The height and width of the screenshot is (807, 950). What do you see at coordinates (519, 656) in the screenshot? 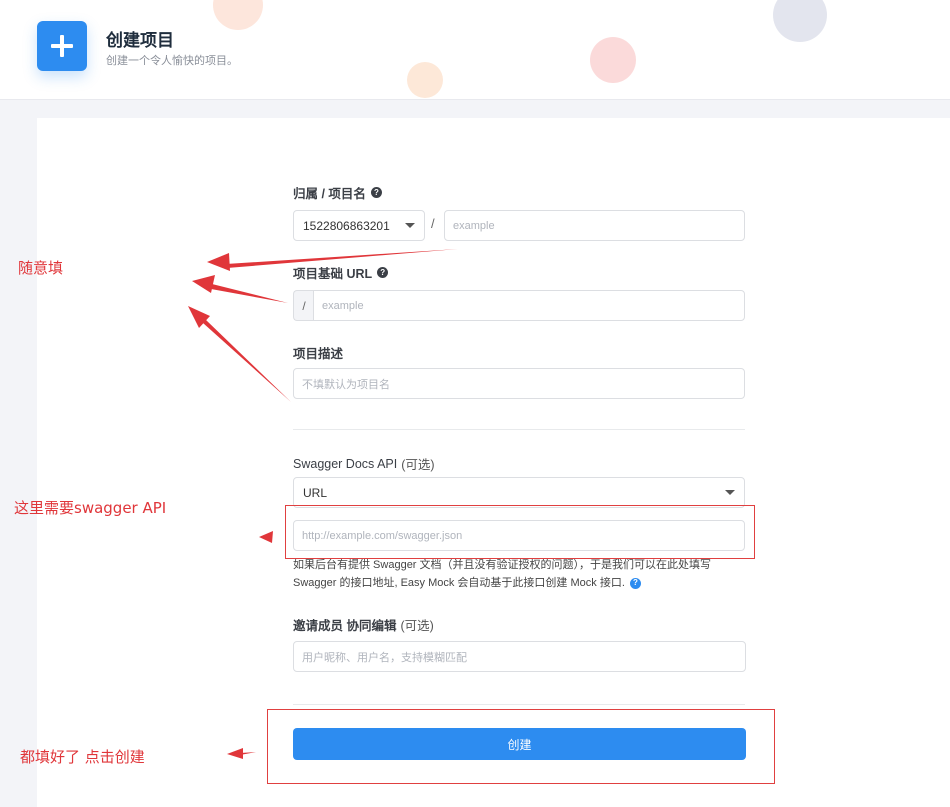
I see `invite-member-input: 用户昵称、用户名，支持模糊匹配` at bounding box center [519, 656].